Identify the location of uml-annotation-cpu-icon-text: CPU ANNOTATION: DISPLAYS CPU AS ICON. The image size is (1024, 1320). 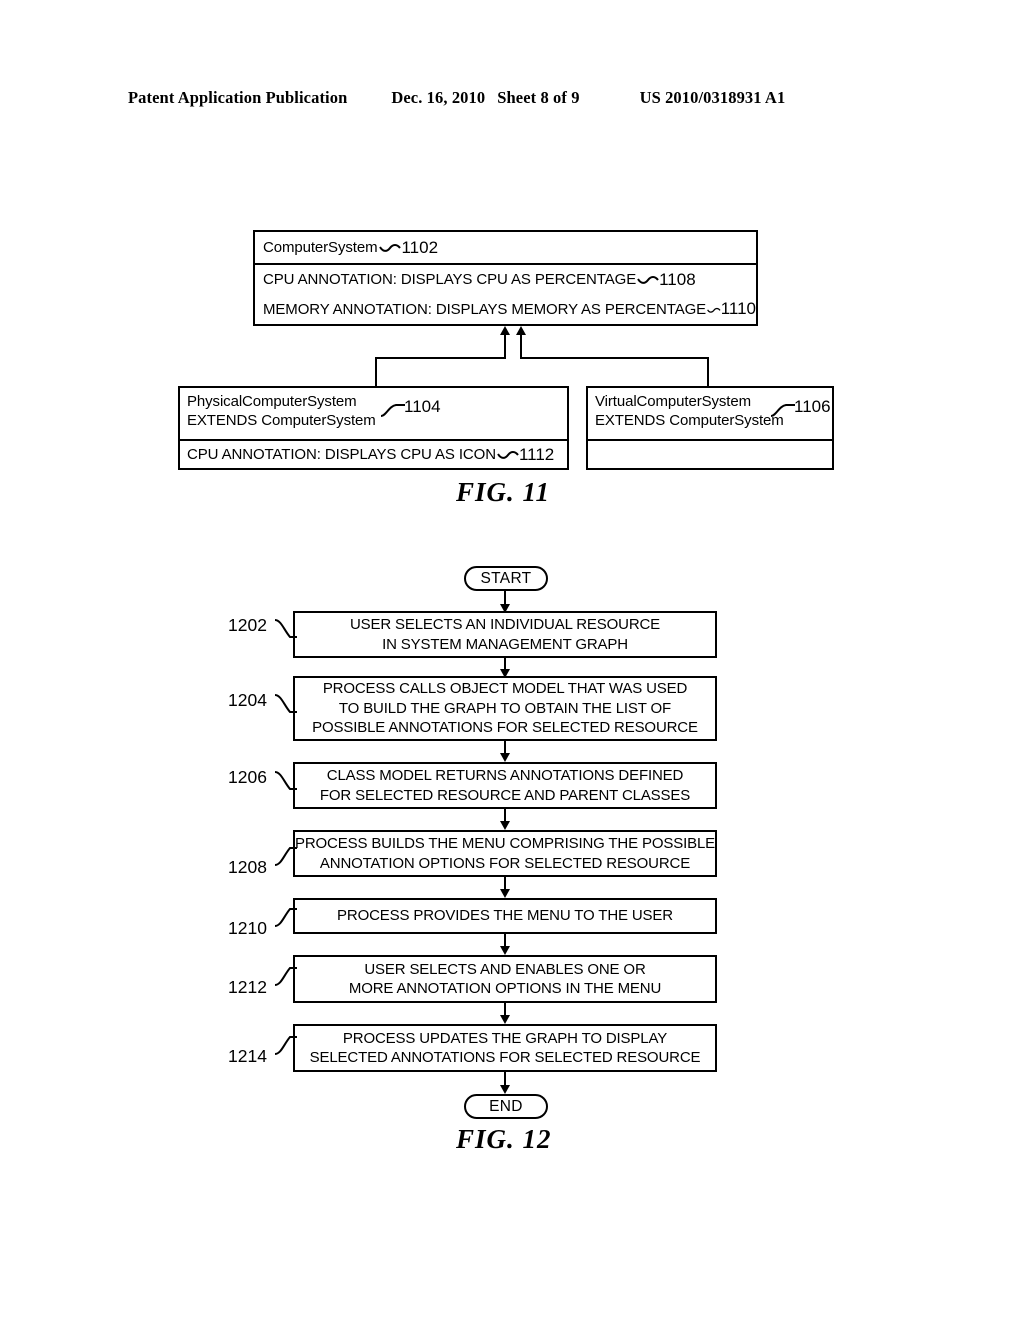
(341, 454).